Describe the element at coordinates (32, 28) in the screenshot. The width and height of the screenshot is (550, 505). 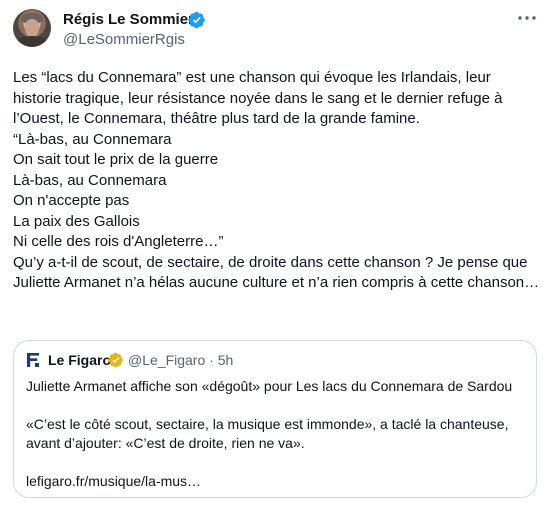
I see `author-avatar` at that location.